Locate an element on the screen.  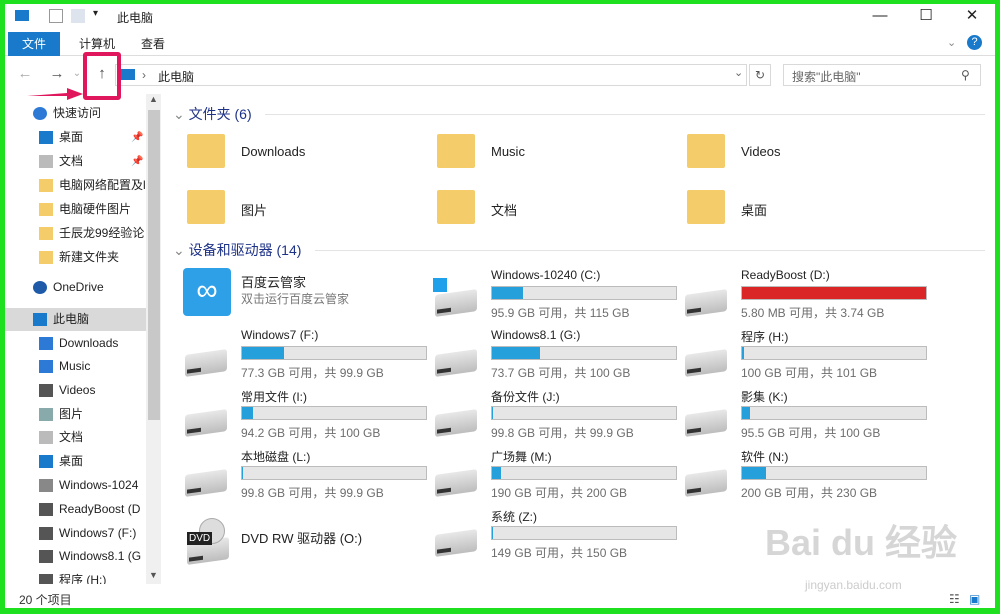
sidebar-item: 新建文件夹 is located at coordinates (76, 257).